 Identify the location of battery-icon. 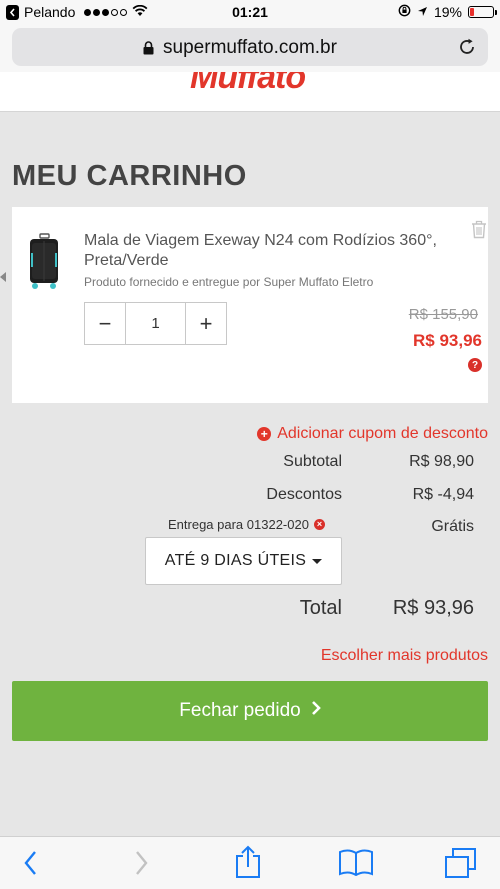
(482, 12).